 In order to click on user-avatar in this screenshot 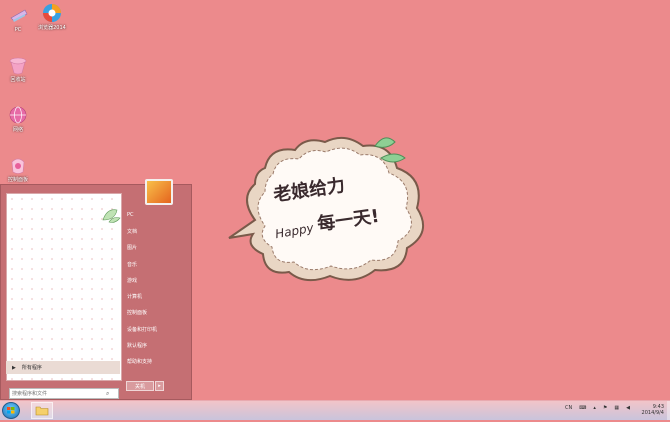, I will do `click(159, 192)`.